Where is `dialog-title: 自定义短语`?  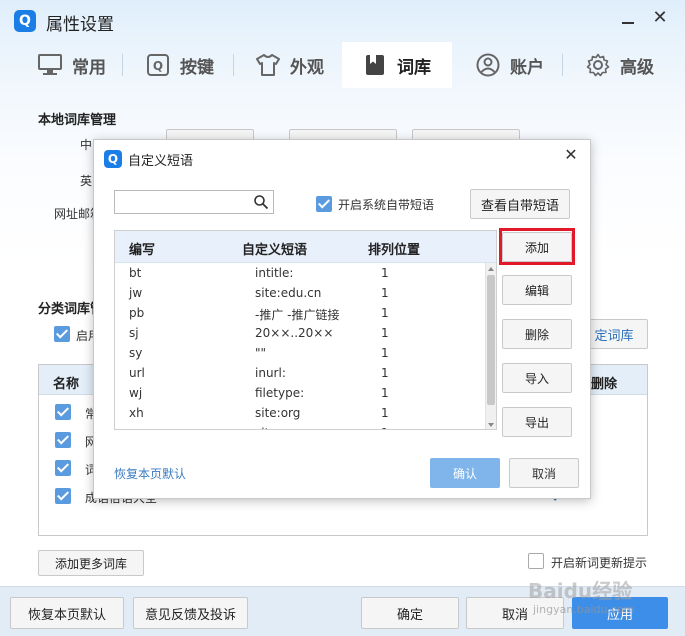 dialog-title: 自定义短语 is located at coordinates (161, 161).